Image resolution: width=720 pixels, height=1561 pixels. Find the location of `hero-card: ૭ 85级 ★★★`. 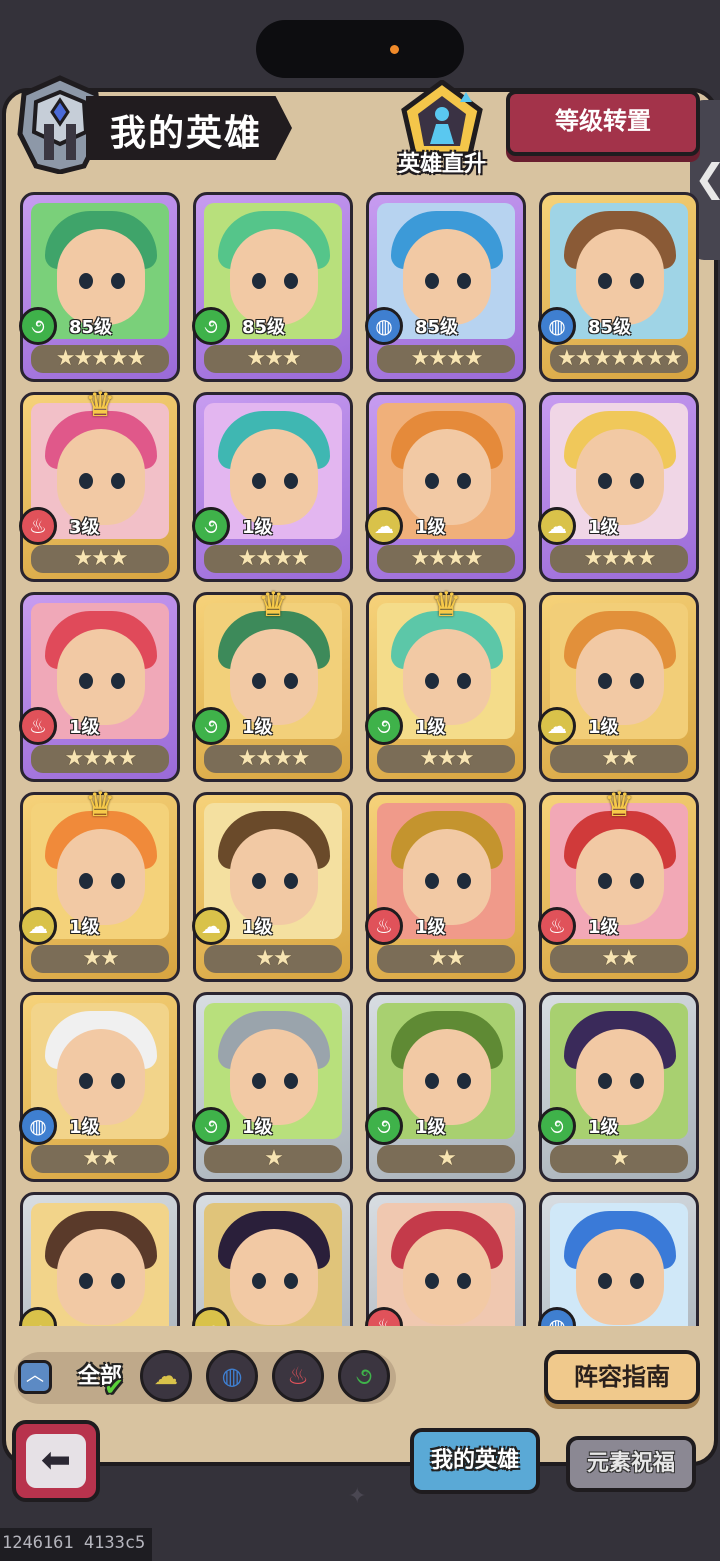

hero-card: ૭ 85级 ★★★ is located at coordinates (272, 287).